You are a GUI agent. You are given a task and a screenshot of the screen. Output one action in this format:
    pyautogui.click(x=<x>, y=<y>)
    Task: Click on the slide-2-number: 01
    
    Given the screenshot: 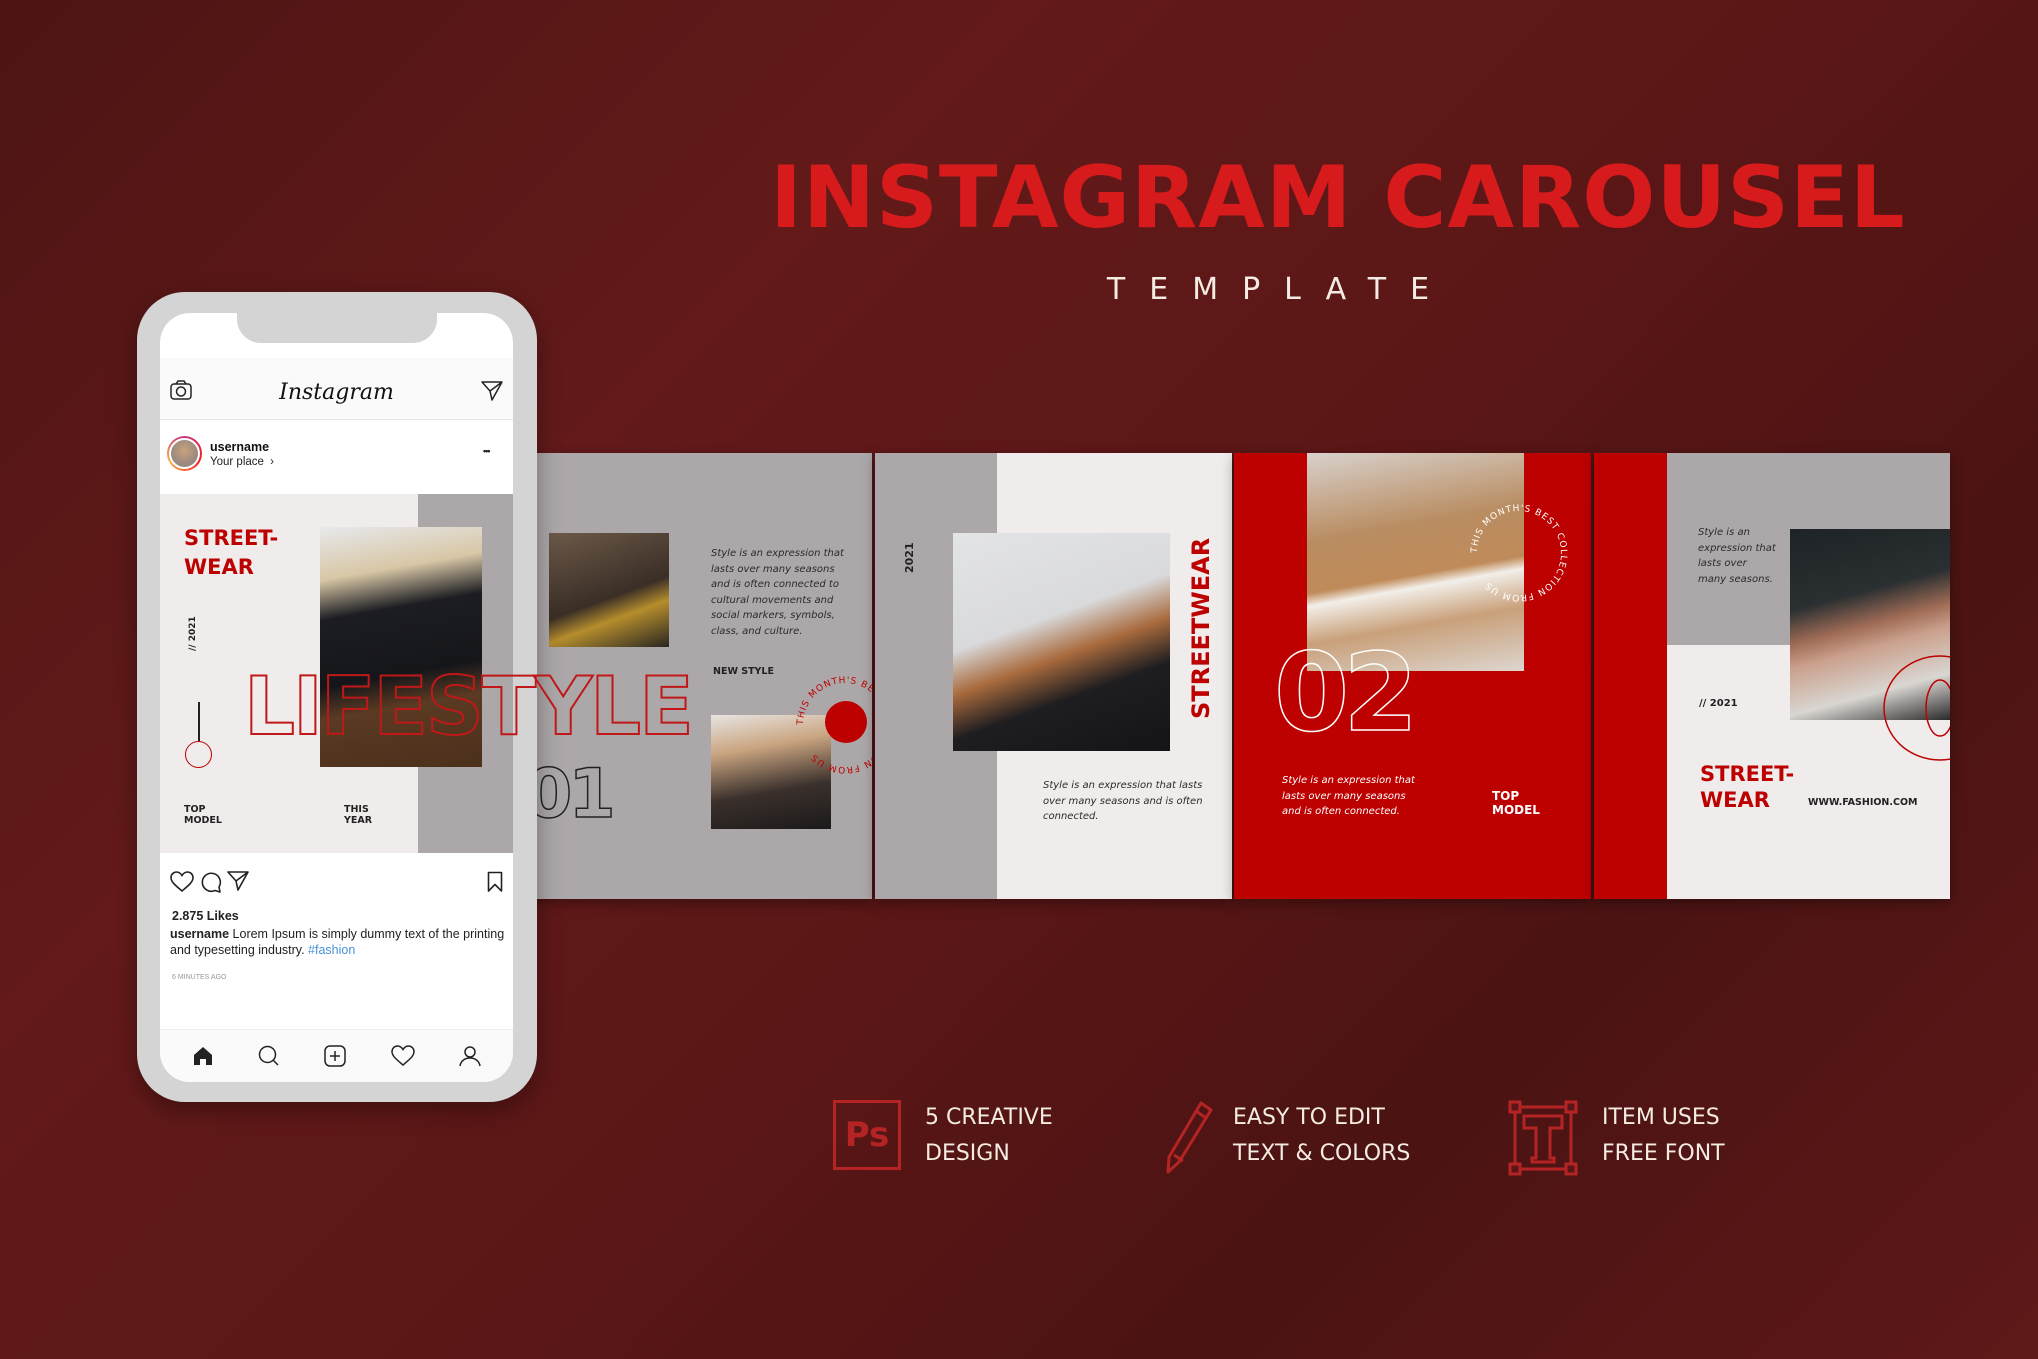 What is the action you would take?
    pyautogui.click(x=570, y=794)
    